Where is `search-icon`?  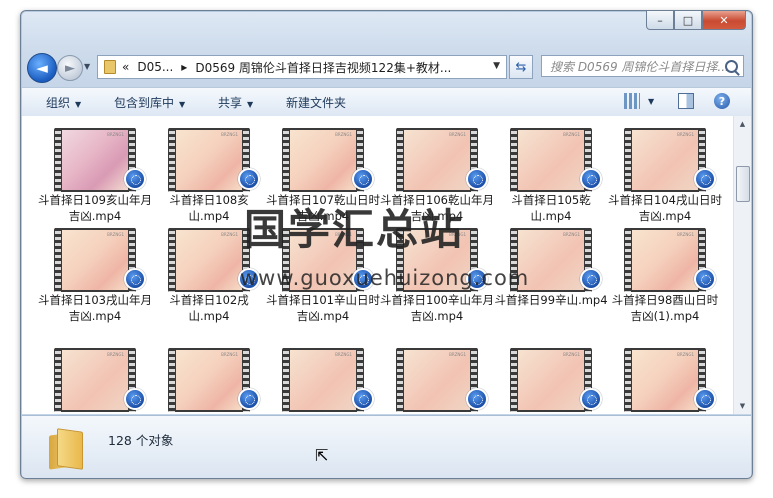 search-icon is located at coordinates (731, 66).